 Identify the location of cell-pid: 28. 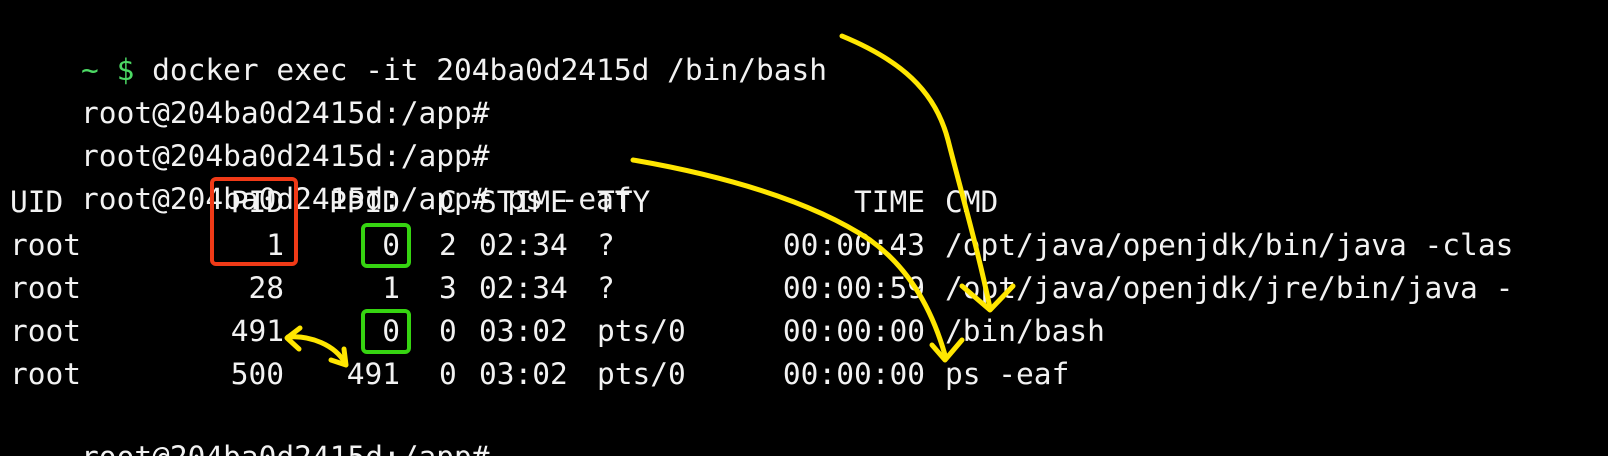
(266, 288).